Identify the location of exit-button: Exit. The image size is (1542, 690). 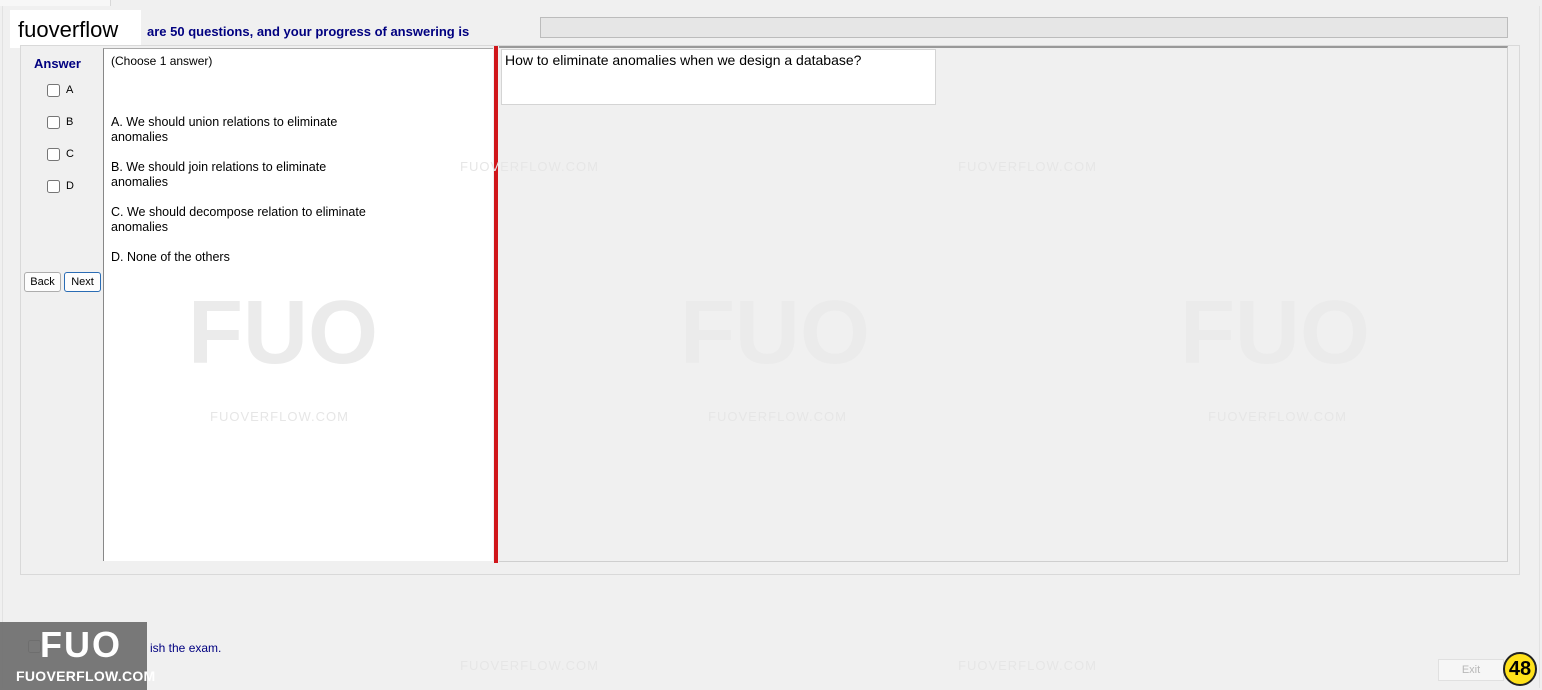
(1471, 670).